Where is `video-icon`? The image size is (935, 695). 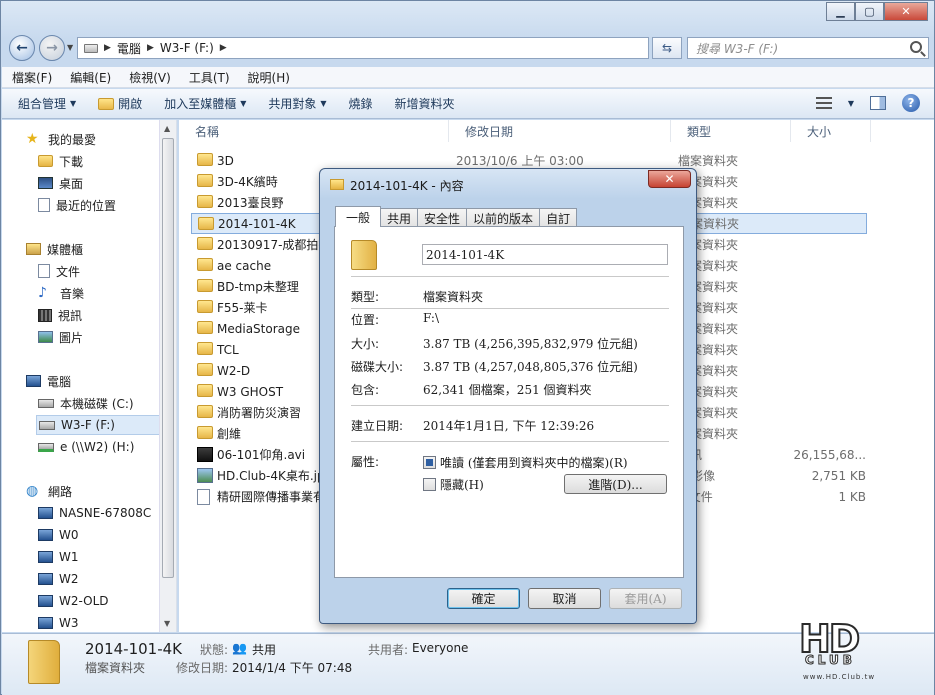
video-icon is located at coordinates (205, 454).